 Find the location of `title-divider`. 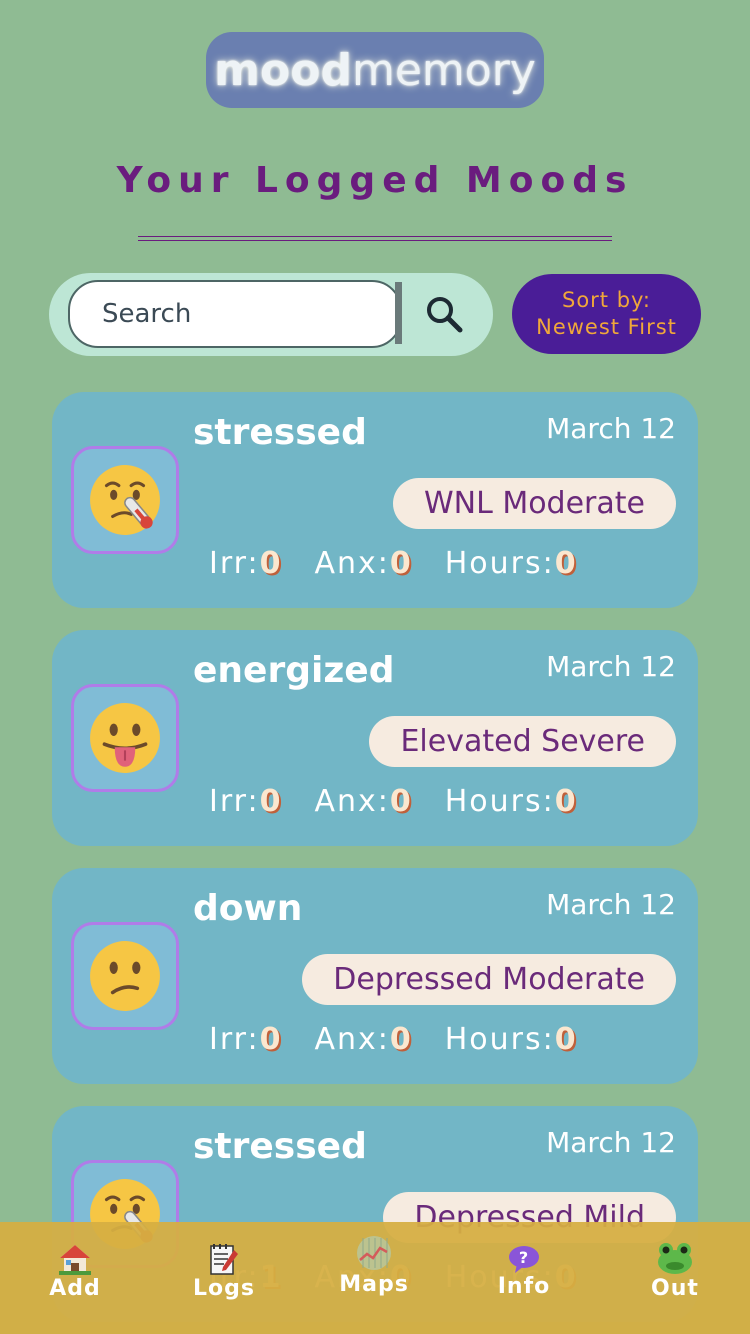

title-divider is located at coordinates (375, 238).